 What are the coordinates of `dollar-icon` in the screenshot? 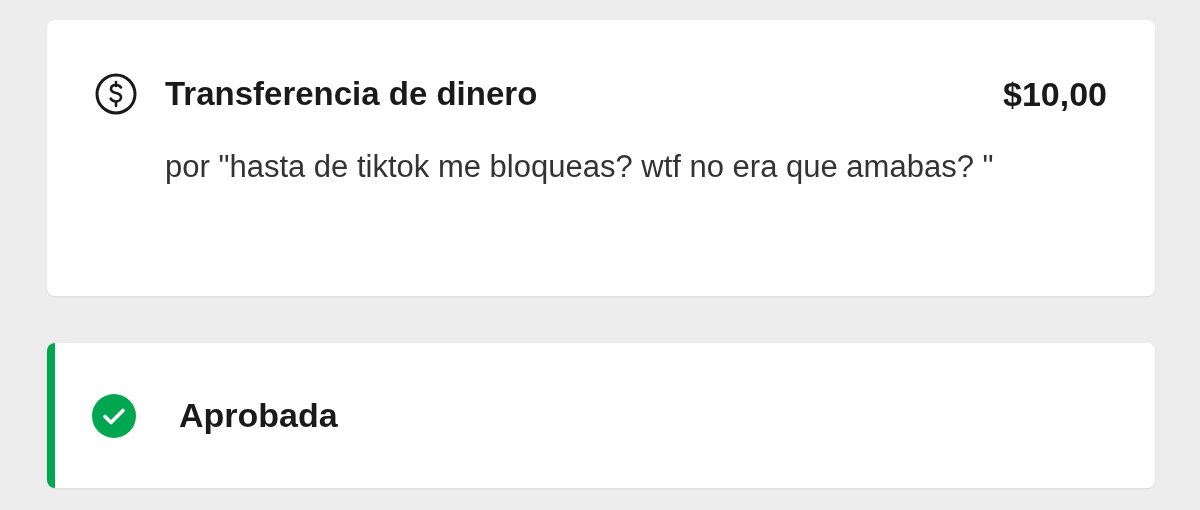 It's located at (116, 94).